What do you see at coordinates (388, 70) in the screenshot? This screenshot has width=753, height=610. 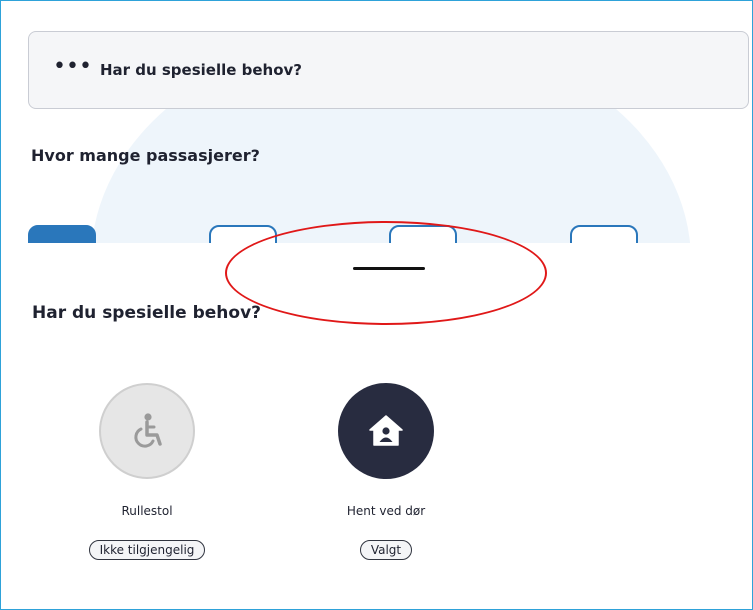 I see `special-needs-card: ••• Har du spesielle behov?` at bounding box center [388, 70].